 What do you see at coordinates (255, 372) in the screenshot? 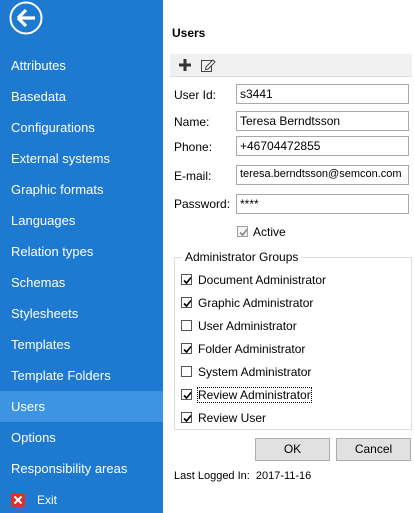
I see `checkbox-label: System Administrator` at bounding box center [255, 372].